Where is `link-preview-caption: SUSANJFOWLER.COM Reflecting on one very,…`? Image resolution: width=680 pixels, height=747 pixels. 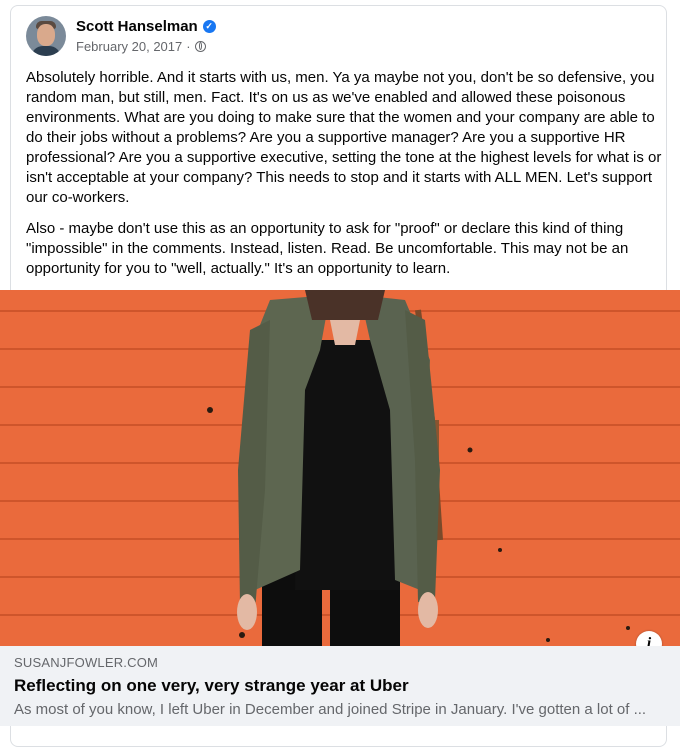 link-preview-caption: SUSANJFOWLER.COM Reflecting on one very,… is located at coordinates (340, 686).